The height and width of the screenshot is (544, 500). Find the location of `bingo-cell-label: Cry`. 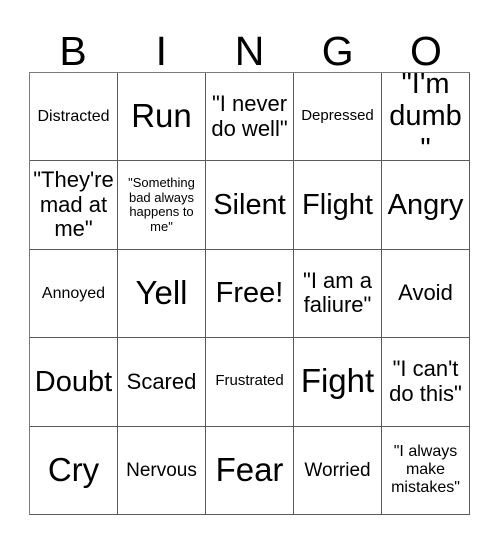

bingo-cell-label: Cry is located at coordinates (73, 469).